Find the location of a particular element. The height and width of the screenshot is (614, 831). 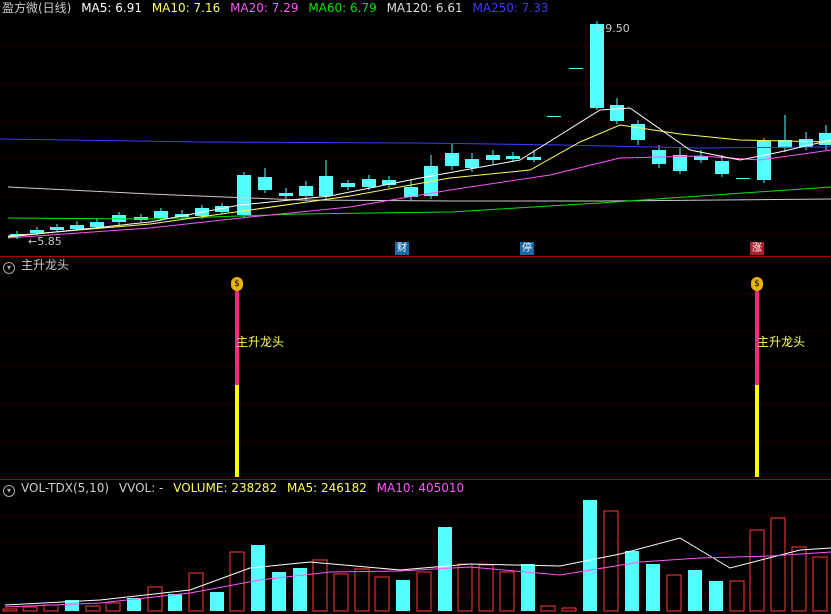

signal-label-1: 主升龙头 is located at coordinates (260, 342).